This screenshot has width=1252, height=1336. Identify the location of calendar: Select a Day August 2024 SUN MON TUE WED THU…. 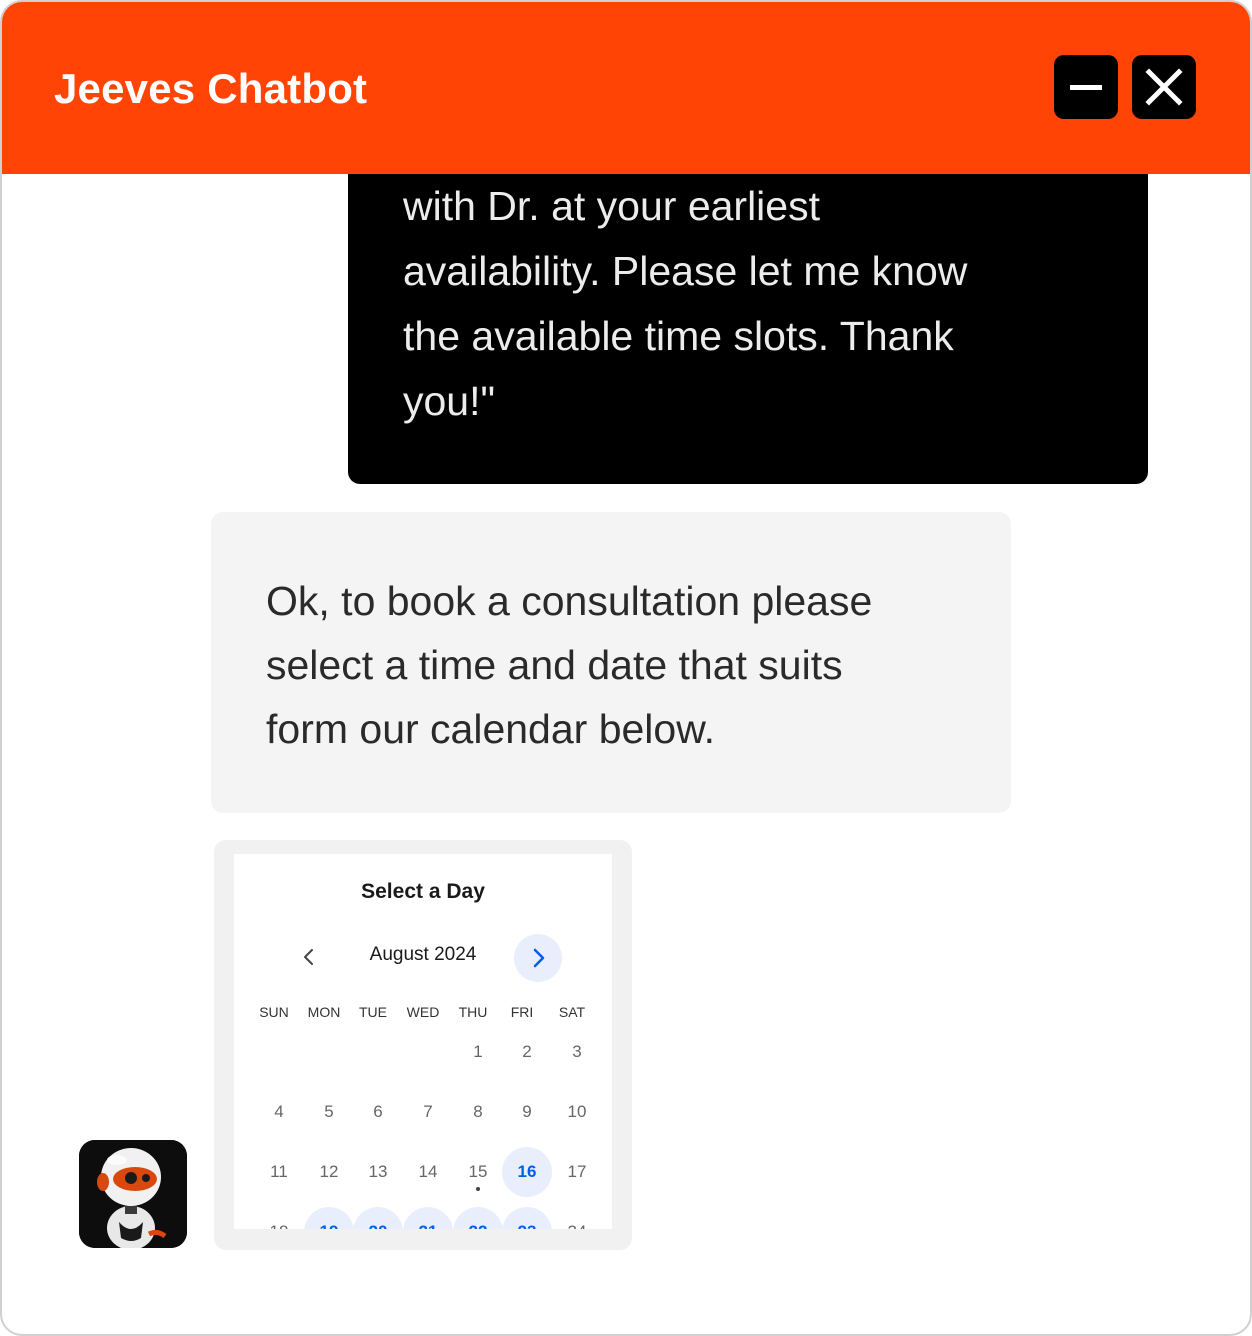
(423, 1041).